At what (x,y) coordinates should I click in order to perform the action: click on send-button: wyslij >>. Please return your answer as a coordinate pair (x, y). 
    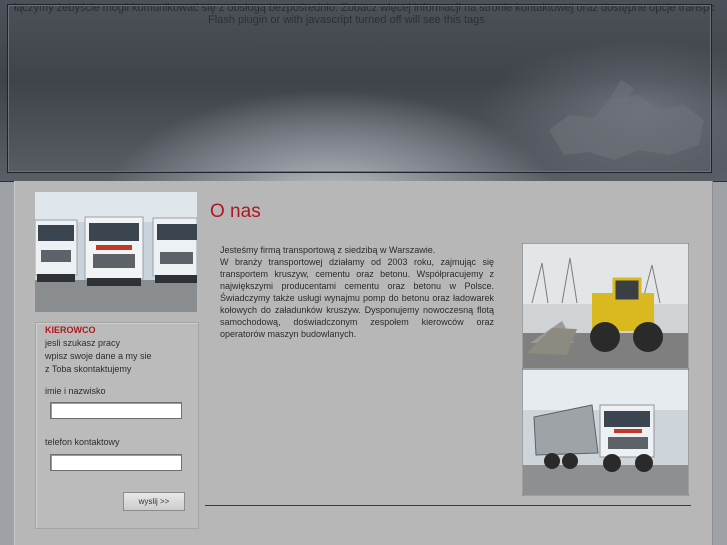
    Looking at the image, I should click on (154, 501).